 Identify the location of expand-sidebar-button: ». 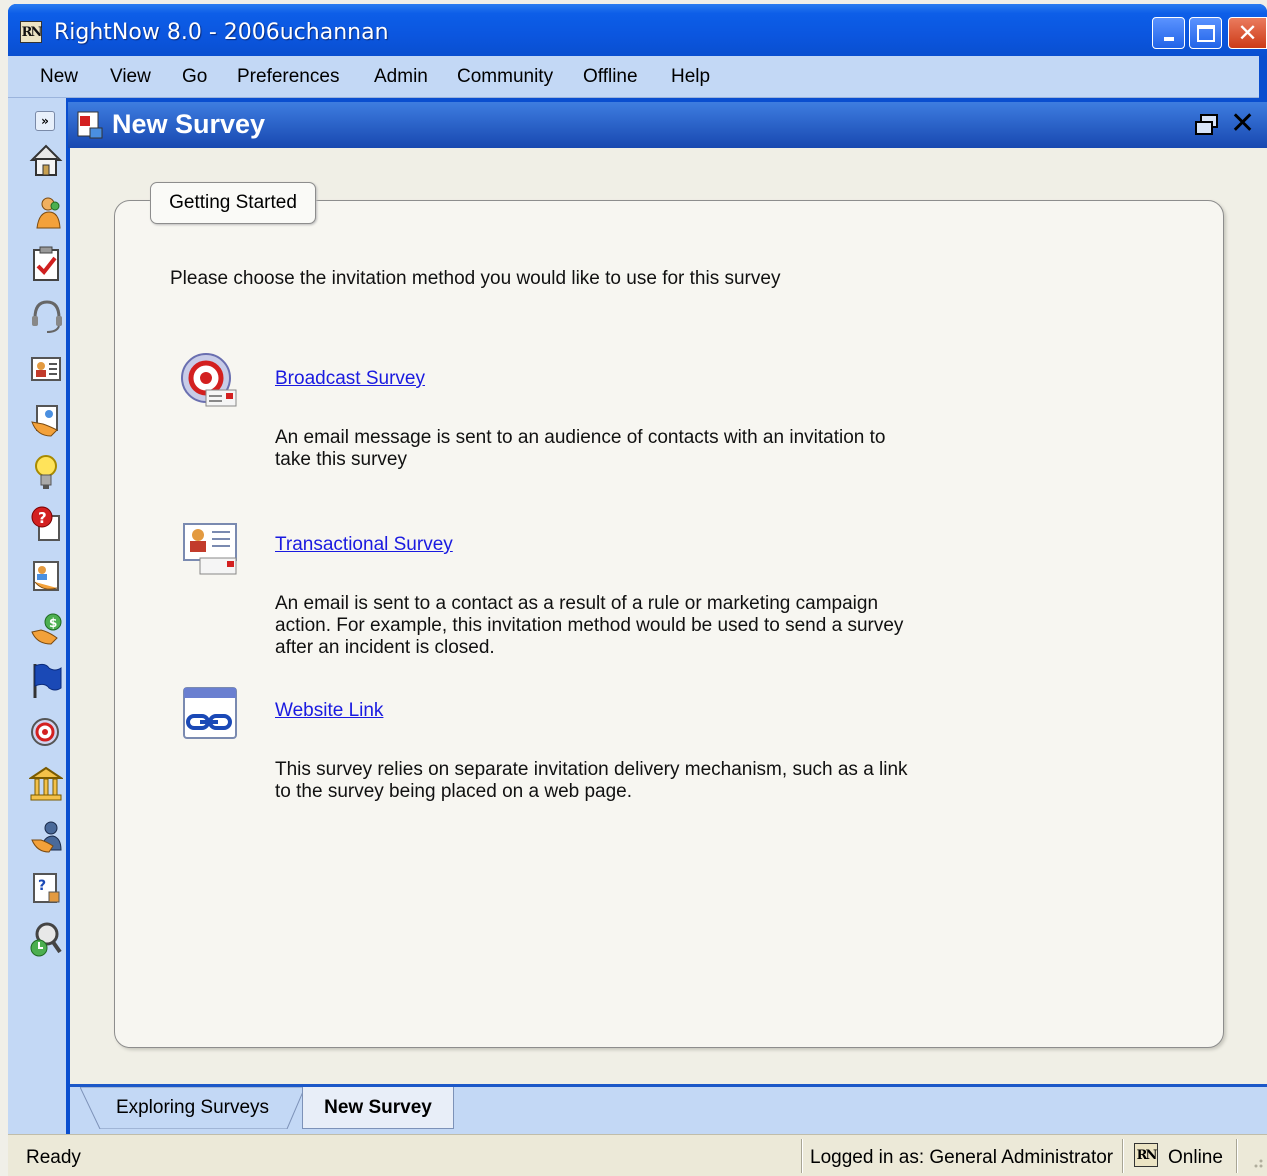
(45, 121).